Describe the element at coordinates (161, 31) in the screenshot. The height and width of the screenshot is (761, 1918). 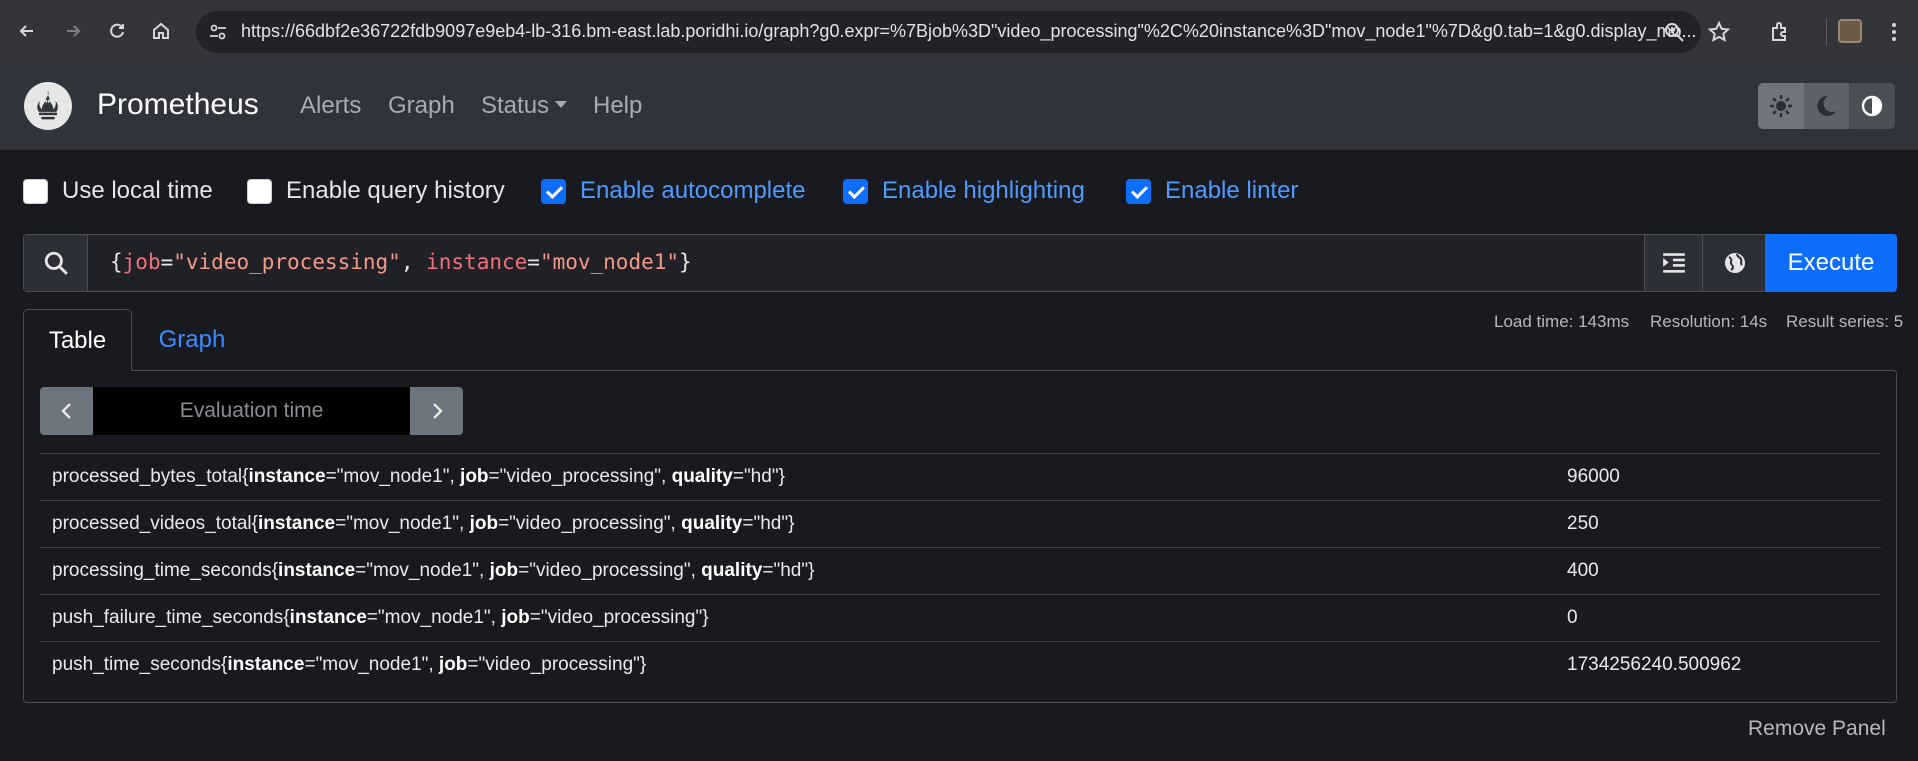
I see `home-icon` at that location.